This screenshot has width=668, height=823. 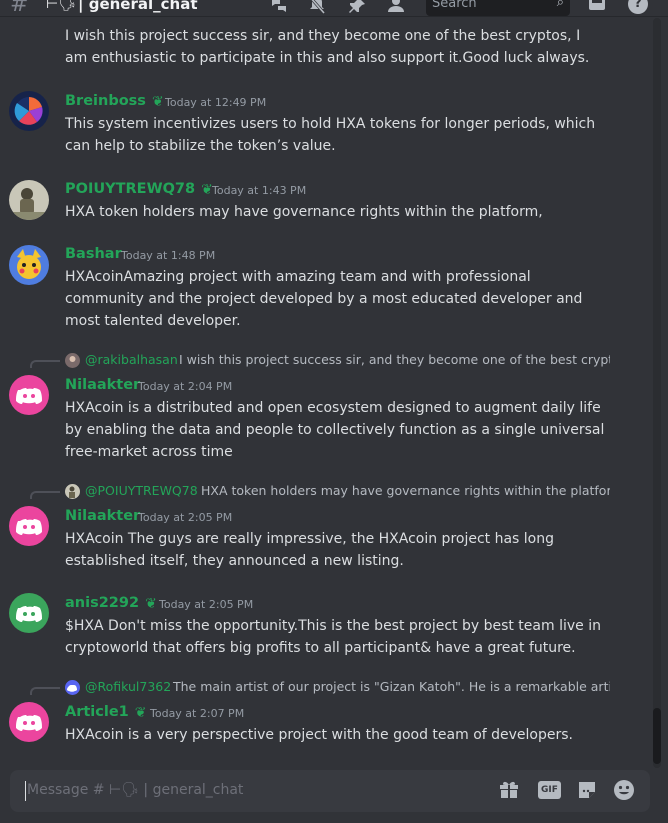 I want to click on timestamp: Today at 2:07 PM, so click(x=197, y=713).